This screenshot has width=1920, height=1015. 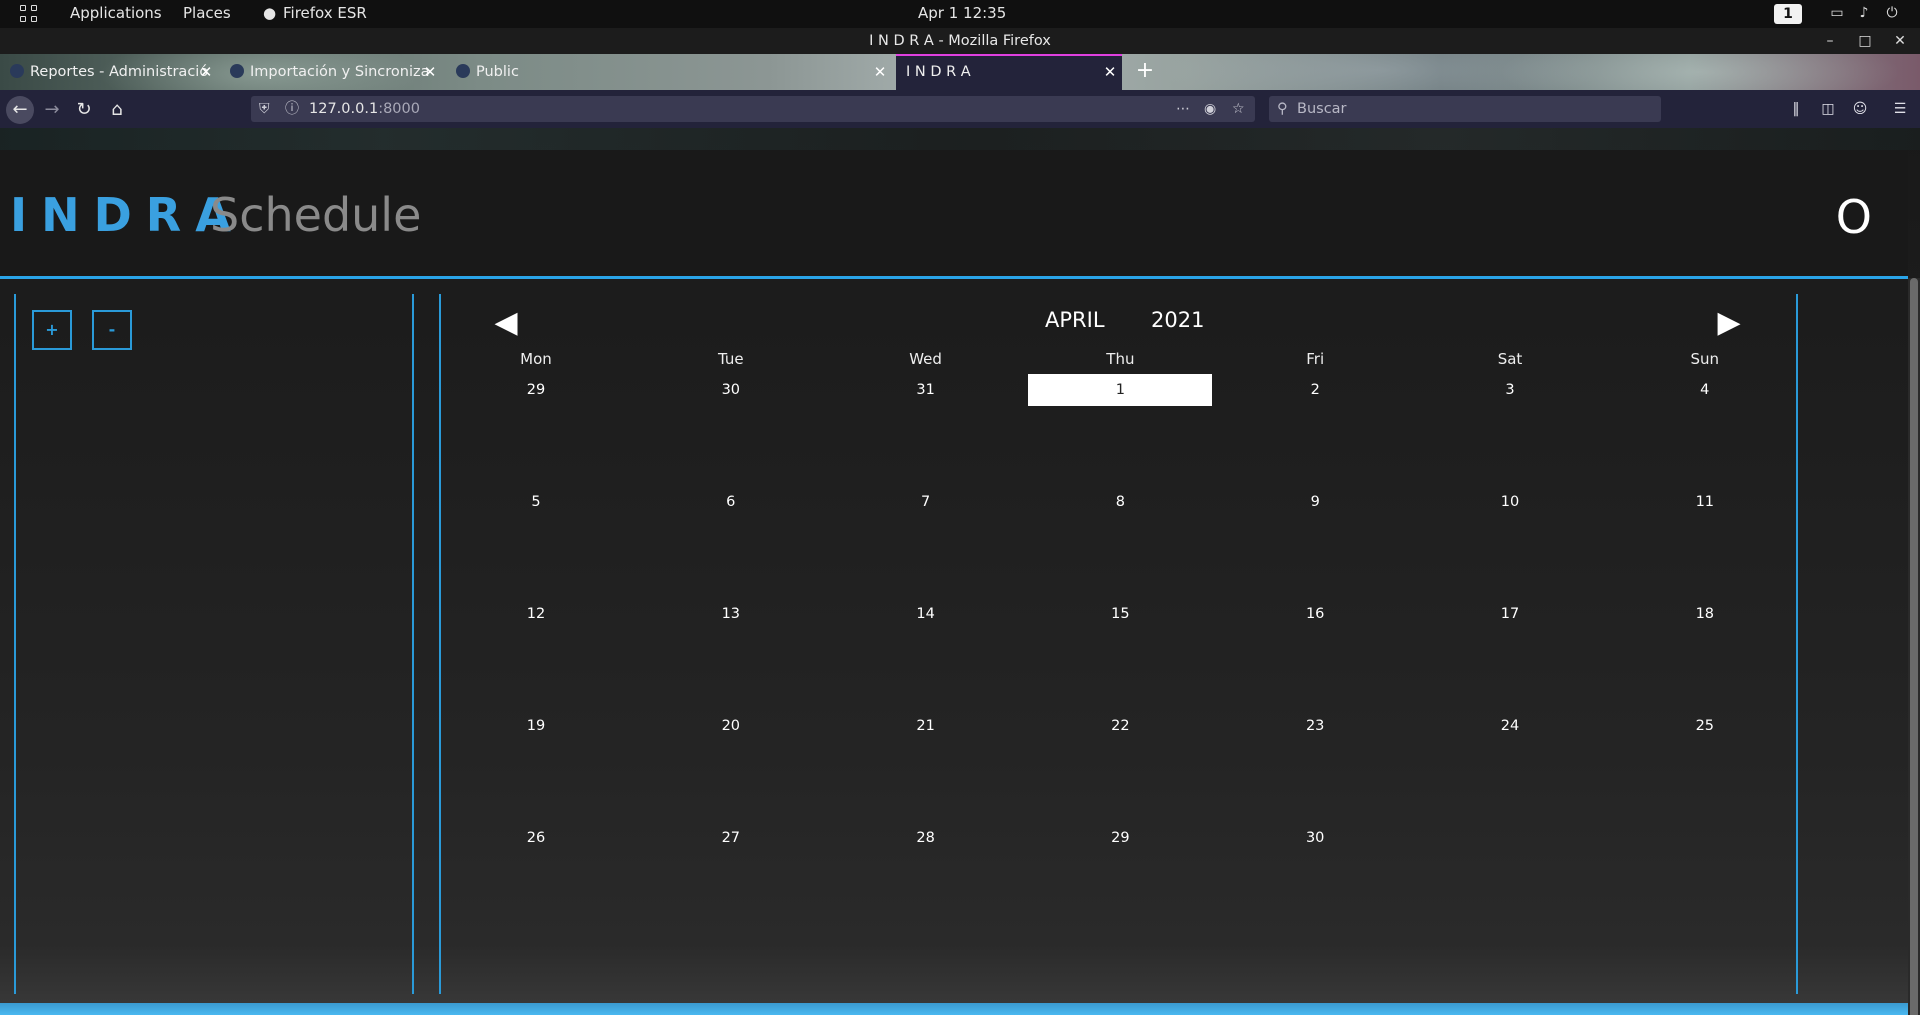 What do you see at coordinates (1705, 614) in the screenshot?
I see `calendar-day: 18` at bounding box center [1705, 614].